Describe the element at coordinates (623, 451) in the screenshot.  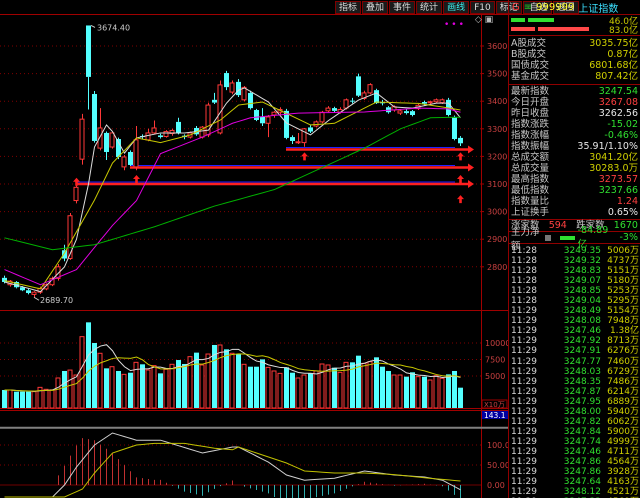
I see `tick-volume: 4711万` at that location.